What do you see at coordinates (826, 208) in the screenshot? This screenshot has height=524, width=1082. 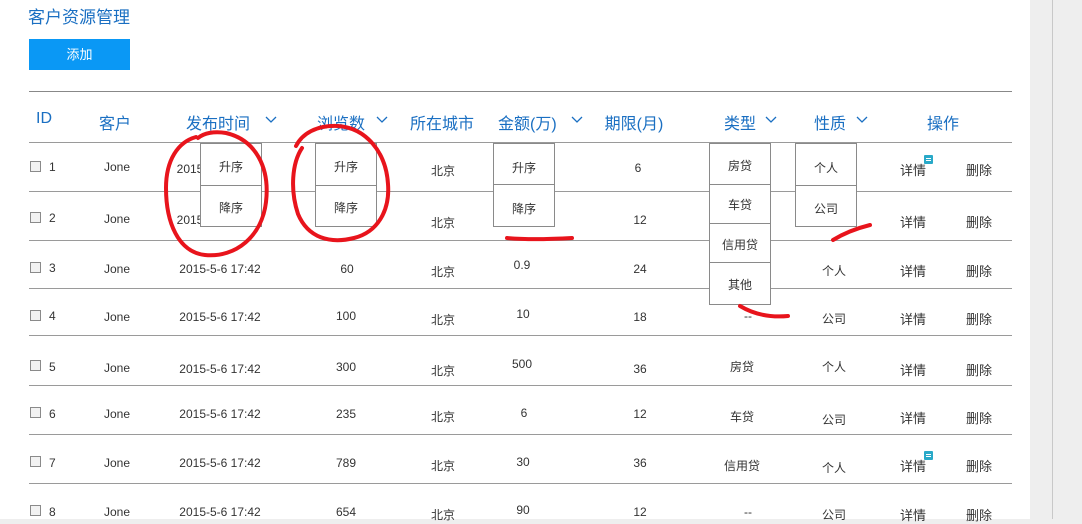 I see `nature-option-company: 公司` at bounding box center [826, 208].